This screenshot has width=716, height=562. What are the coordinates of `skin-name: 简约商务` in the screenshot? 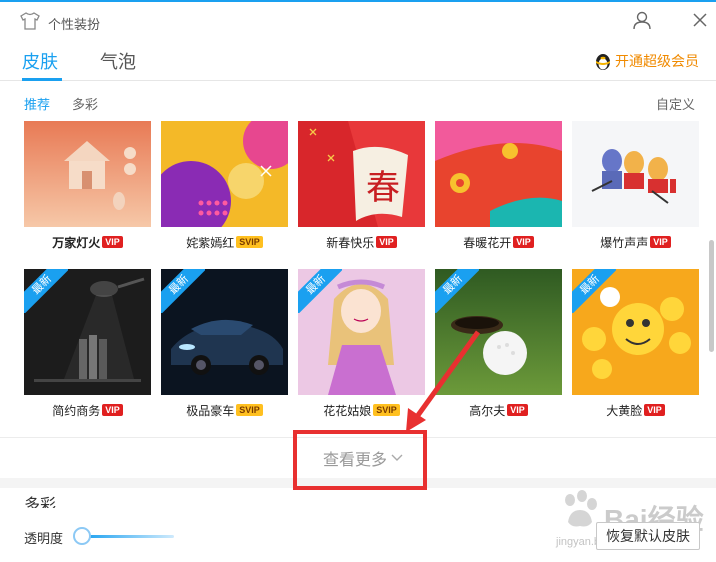 It's located at (76, 410).